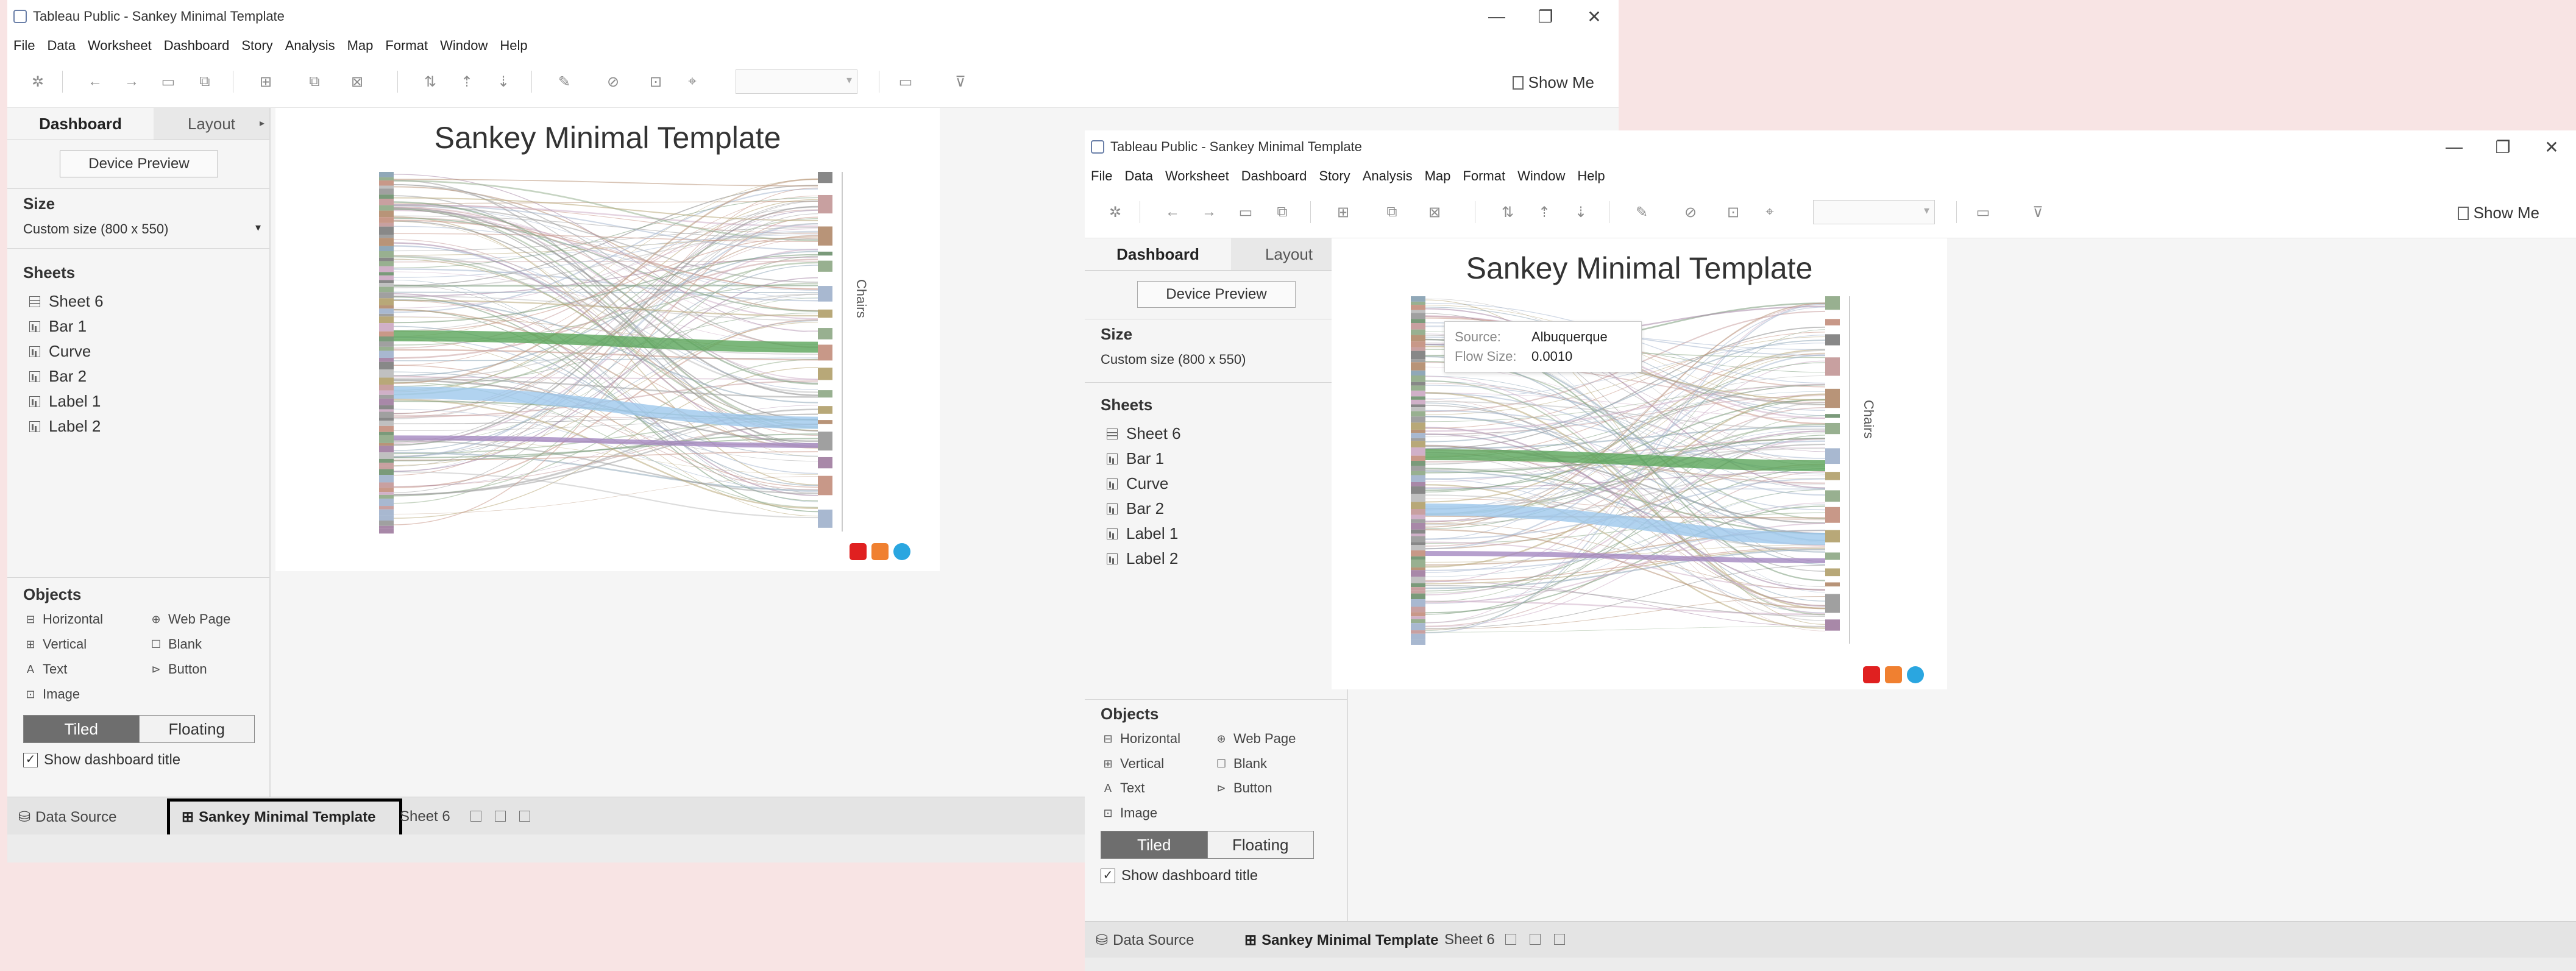  I want to click on swap-icon: ⇅, so click(431, 81).